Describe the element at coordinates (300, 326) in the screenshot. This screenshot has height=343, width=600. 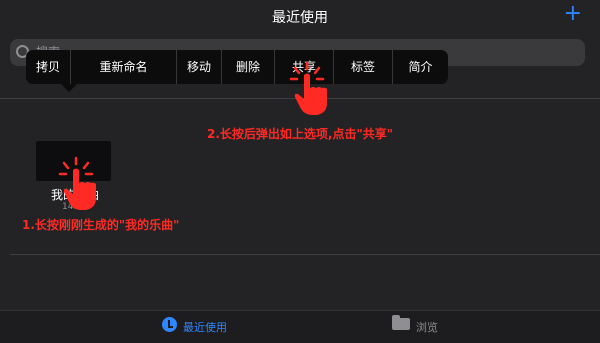
I see `tab-bar` at that location.